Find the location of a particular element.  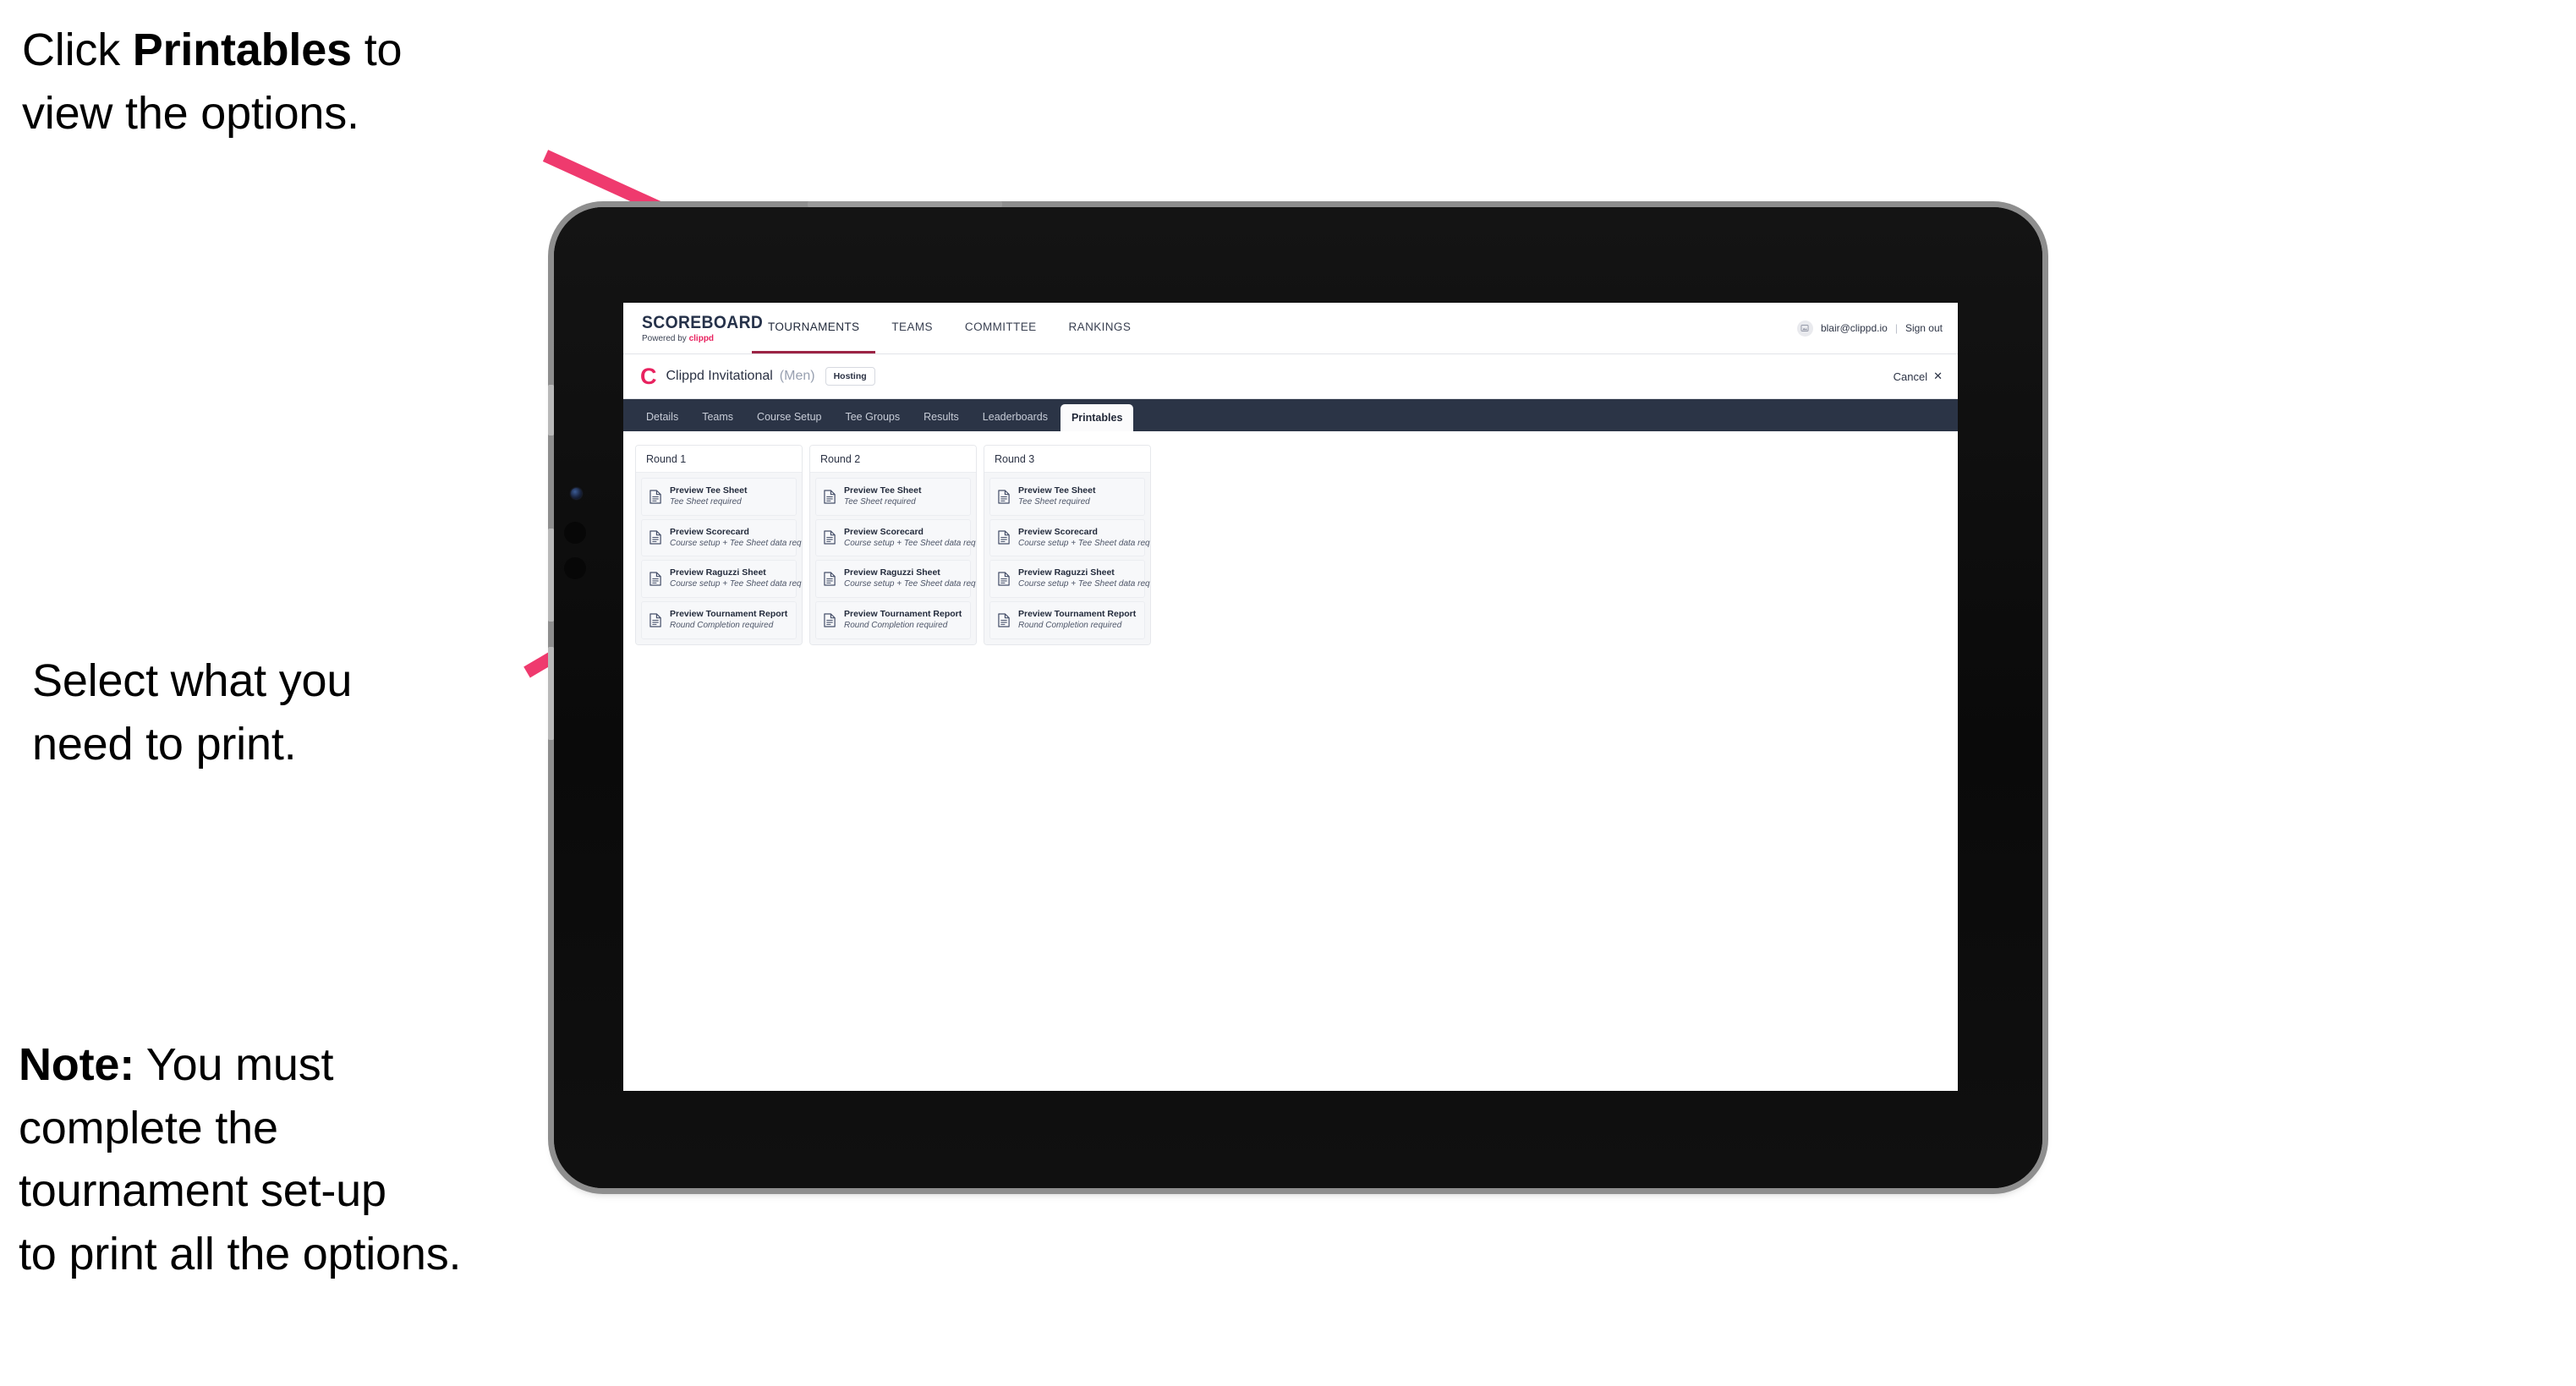

tablet-top-speaker-strip is located at coordinates (905, 204).